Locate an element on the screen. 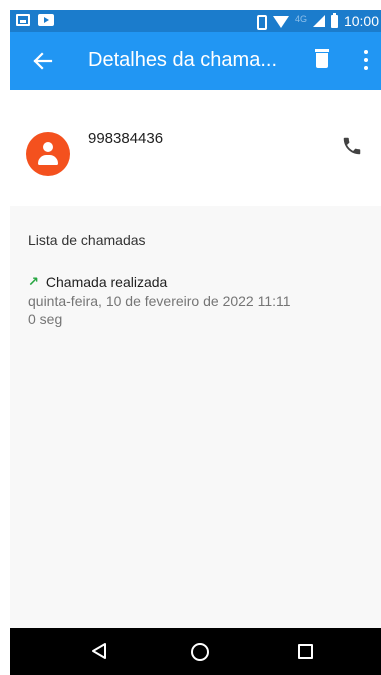  more-options-icon is located at coordinates (366, 60).